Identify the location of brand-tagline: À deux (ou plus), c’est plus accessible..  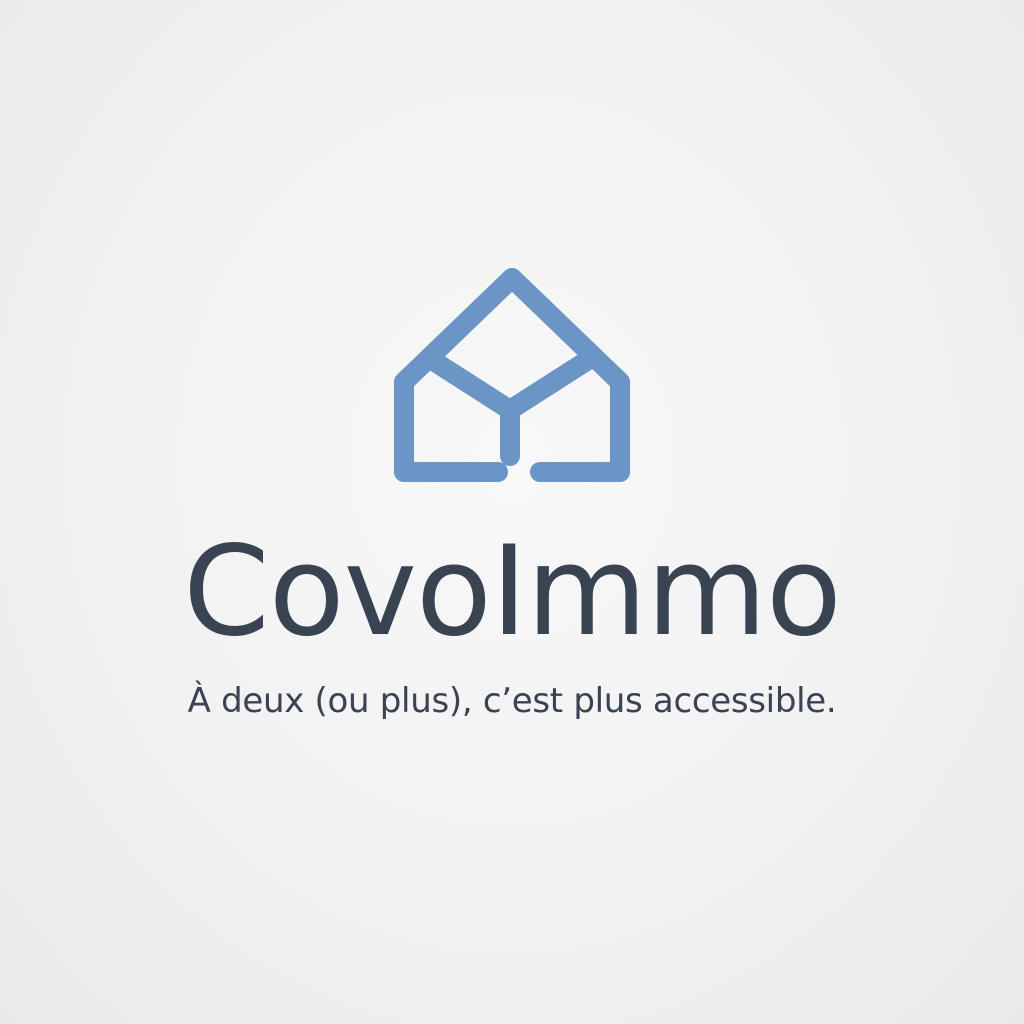
(512, 701).